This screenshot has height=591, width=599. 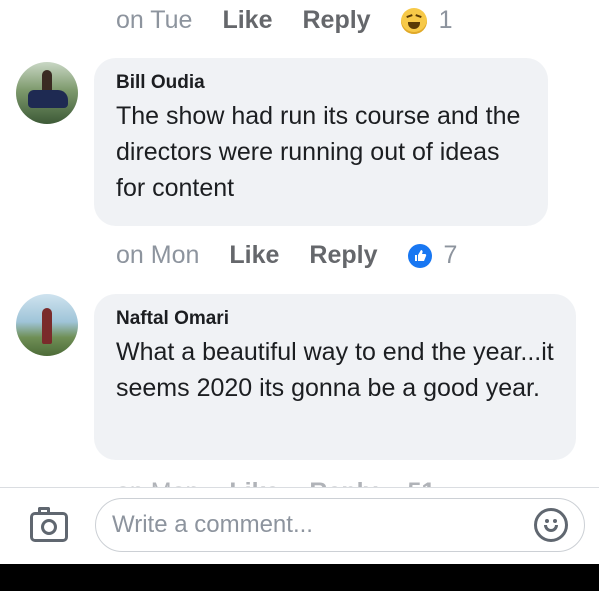 I want to click on comment-meta-row: on Mon Like Reply 7, so click(x=286, y=255).